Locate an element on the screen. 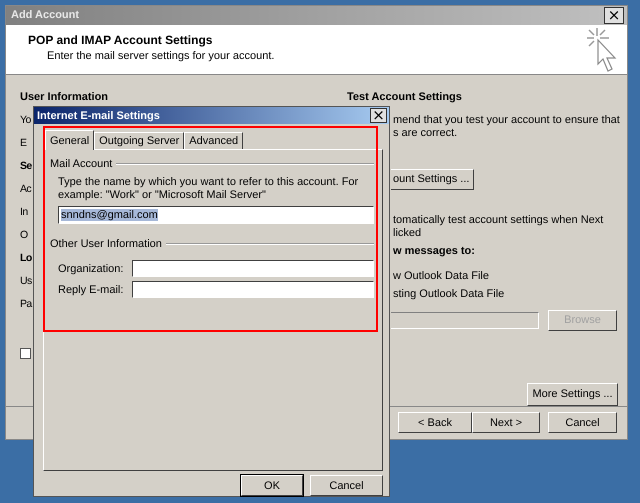 Image resolution: width=640 pixels, height=503 pixels. form-label: Yo is located at coordinates (25, 120).